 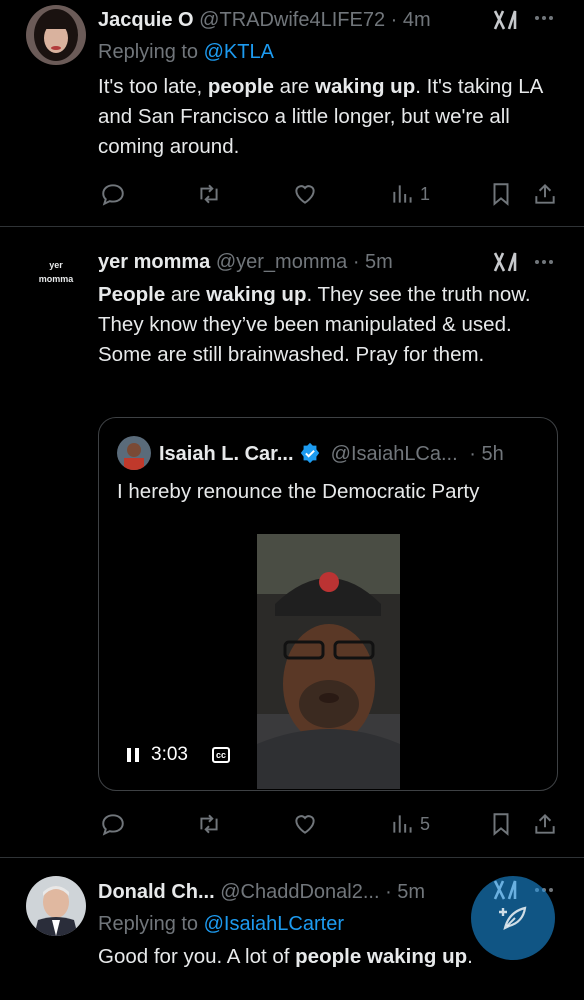 I want to click on action-bar: 5, so click(x=328, y=824).